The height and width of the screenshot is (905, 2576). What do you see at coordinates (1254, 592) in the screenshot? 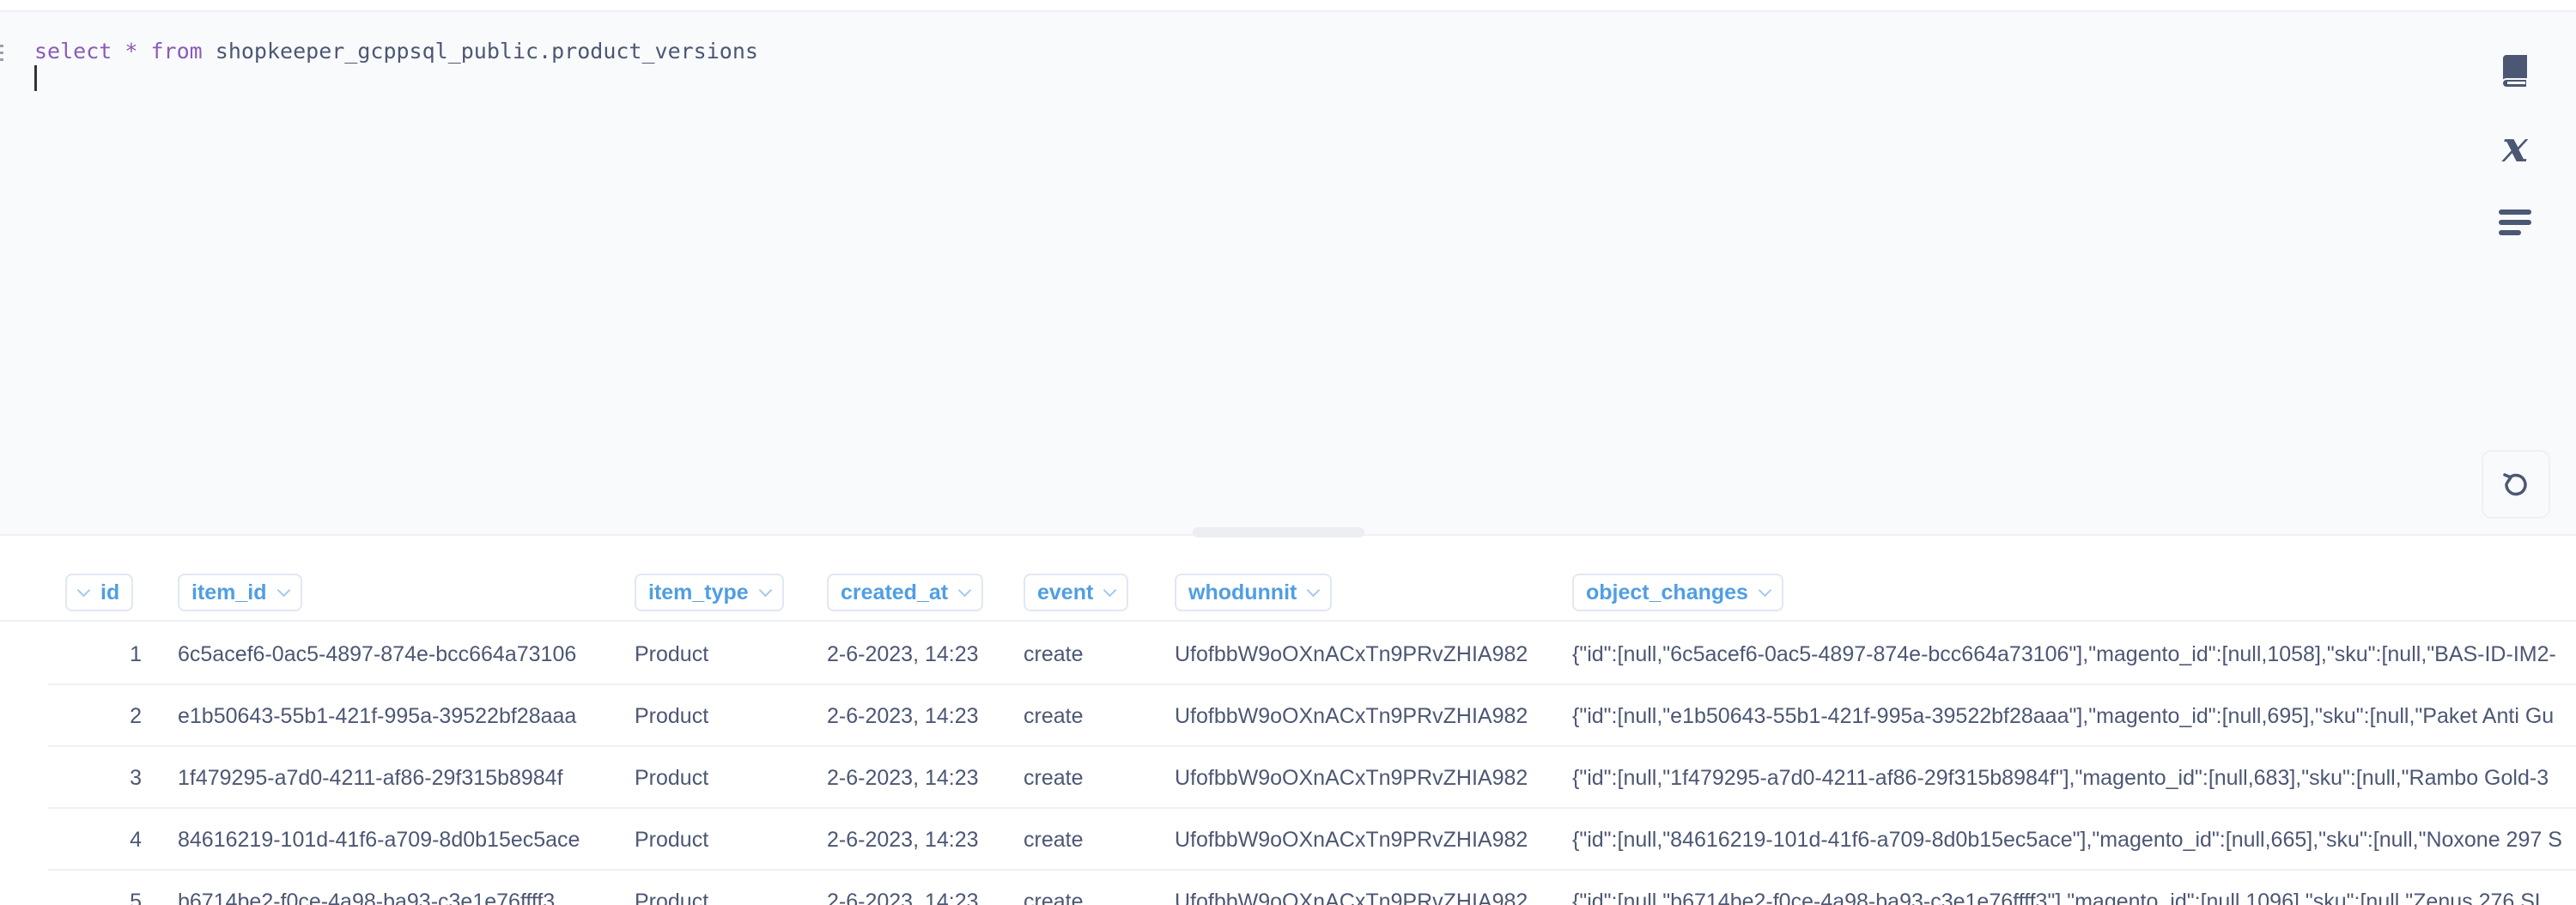
I see `column-header-whodunnit: whodunnit` at bounding box center [1254, 592].